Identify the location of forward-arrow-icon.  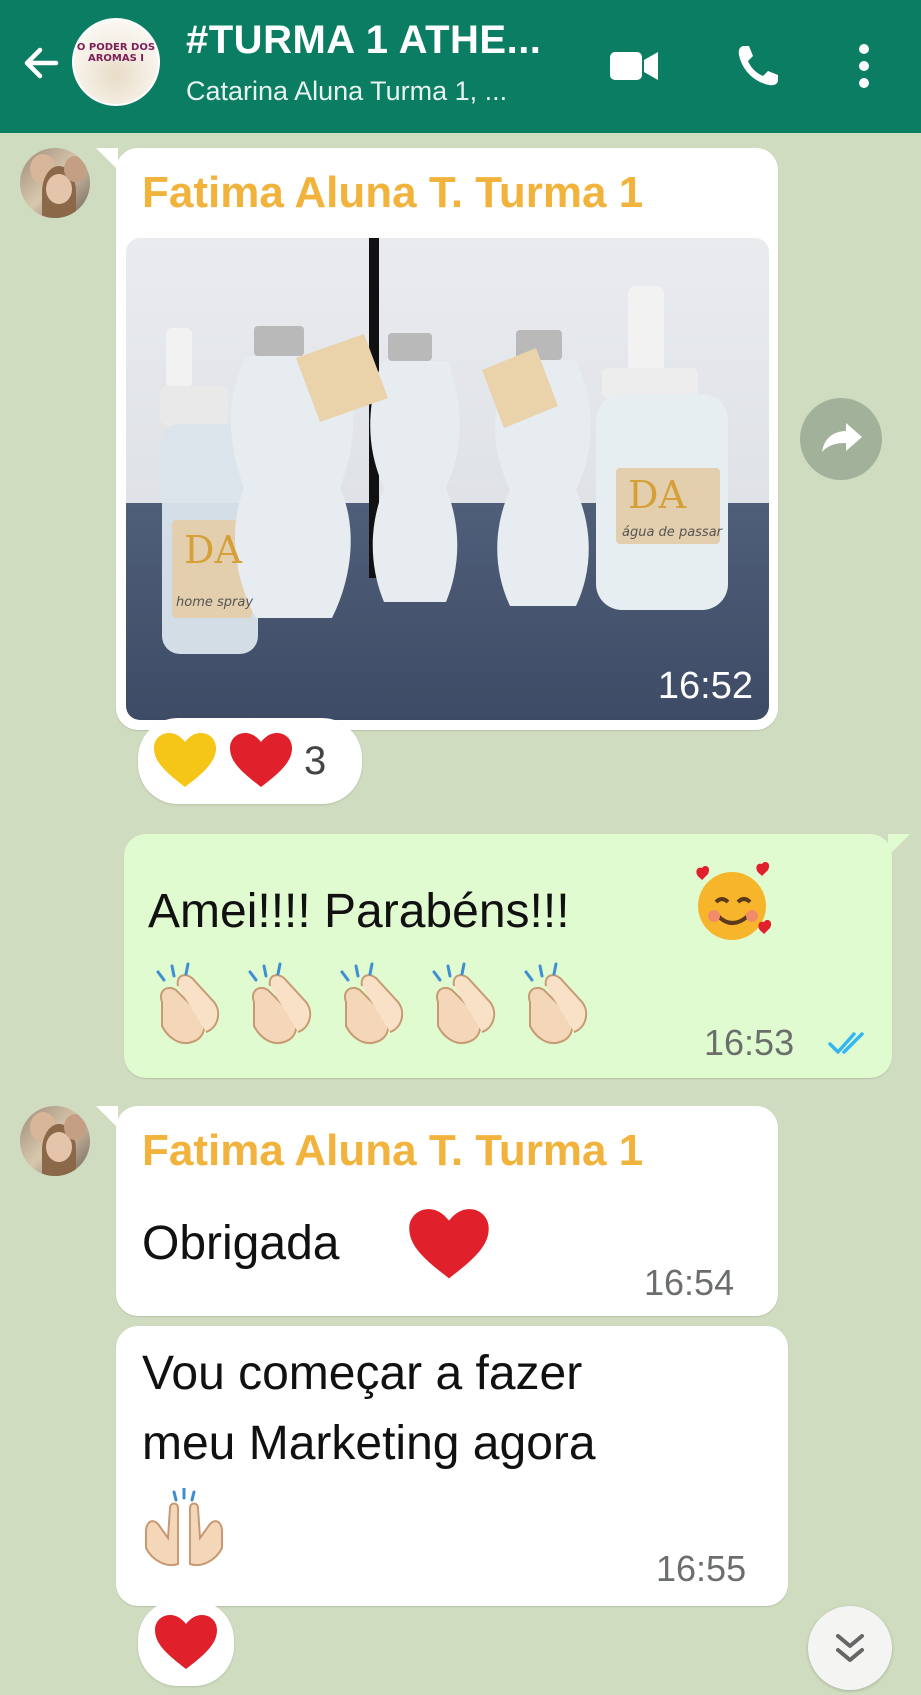
(842, 437).